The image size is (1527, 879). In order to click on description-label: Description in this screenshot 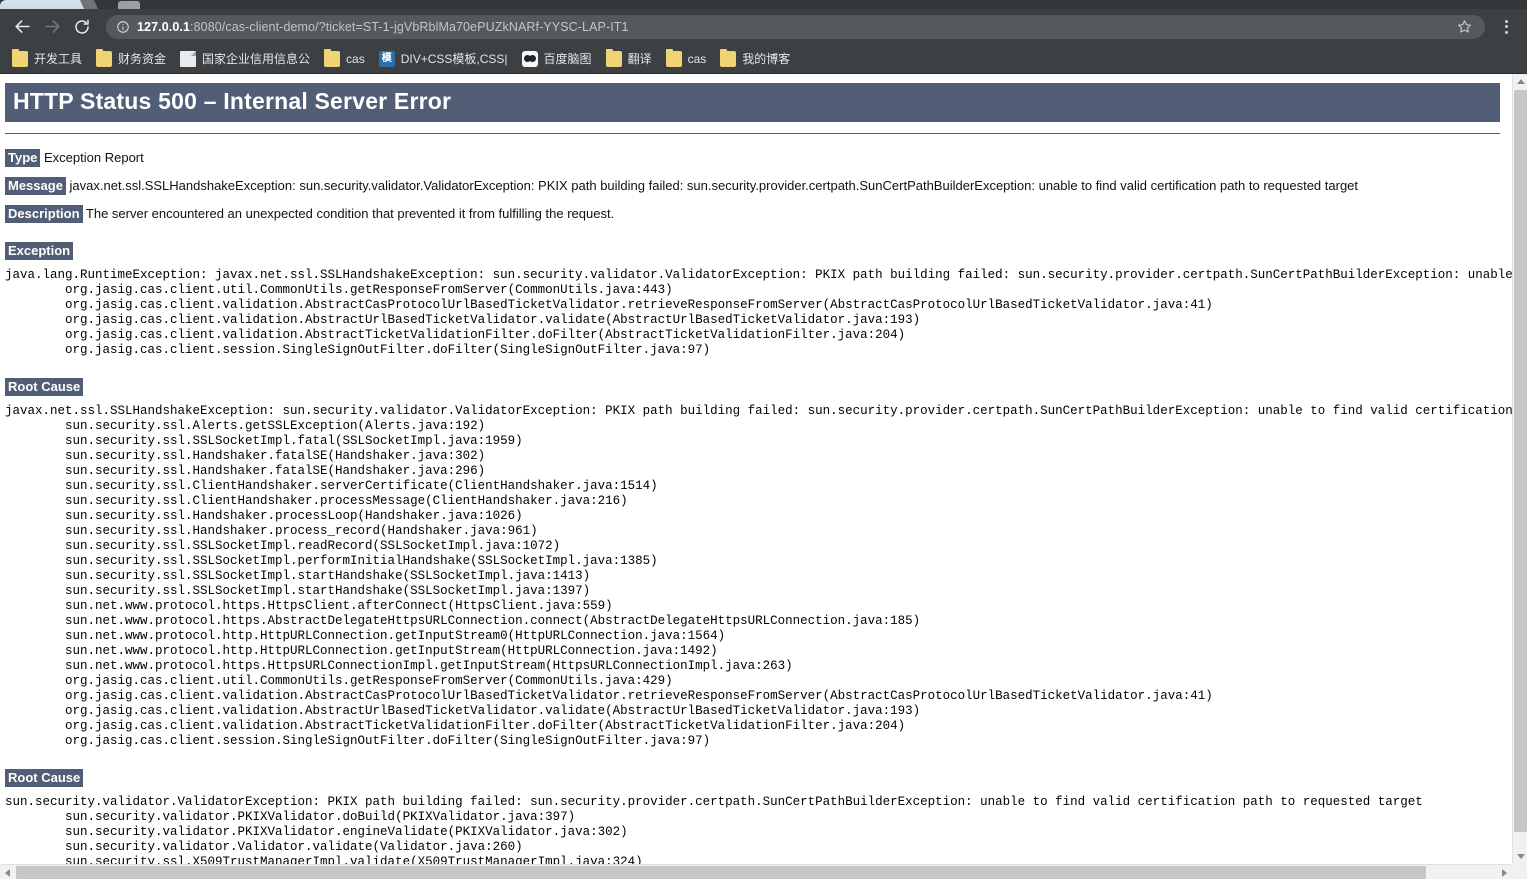, I will do `click(44, 214)`.